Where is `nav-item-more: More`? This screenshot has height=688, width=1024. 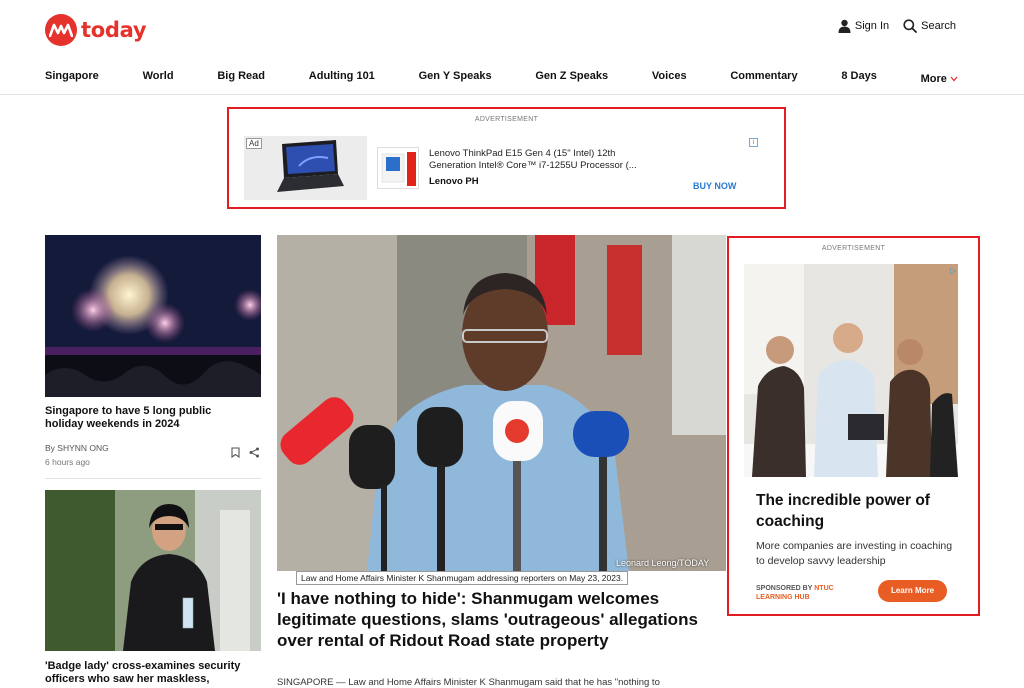
nav-item-more: More is located at coordinates (939, 79).